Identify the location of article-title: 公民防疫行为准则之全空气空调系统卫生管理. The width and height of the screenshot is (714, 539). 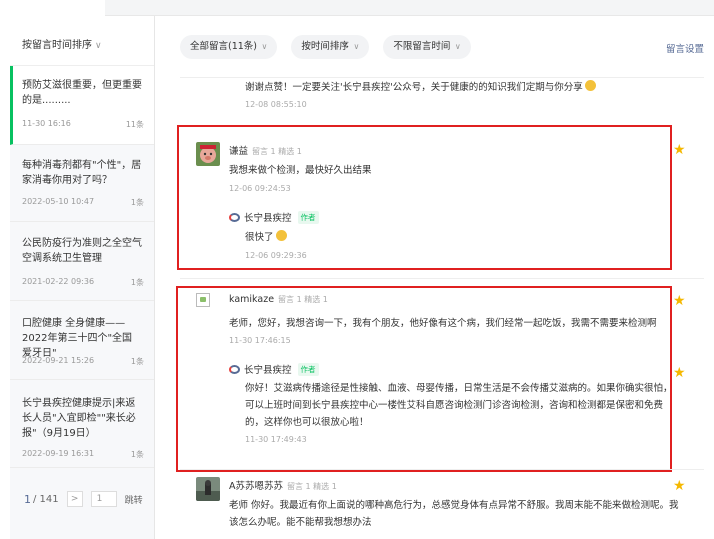
(82, 251).